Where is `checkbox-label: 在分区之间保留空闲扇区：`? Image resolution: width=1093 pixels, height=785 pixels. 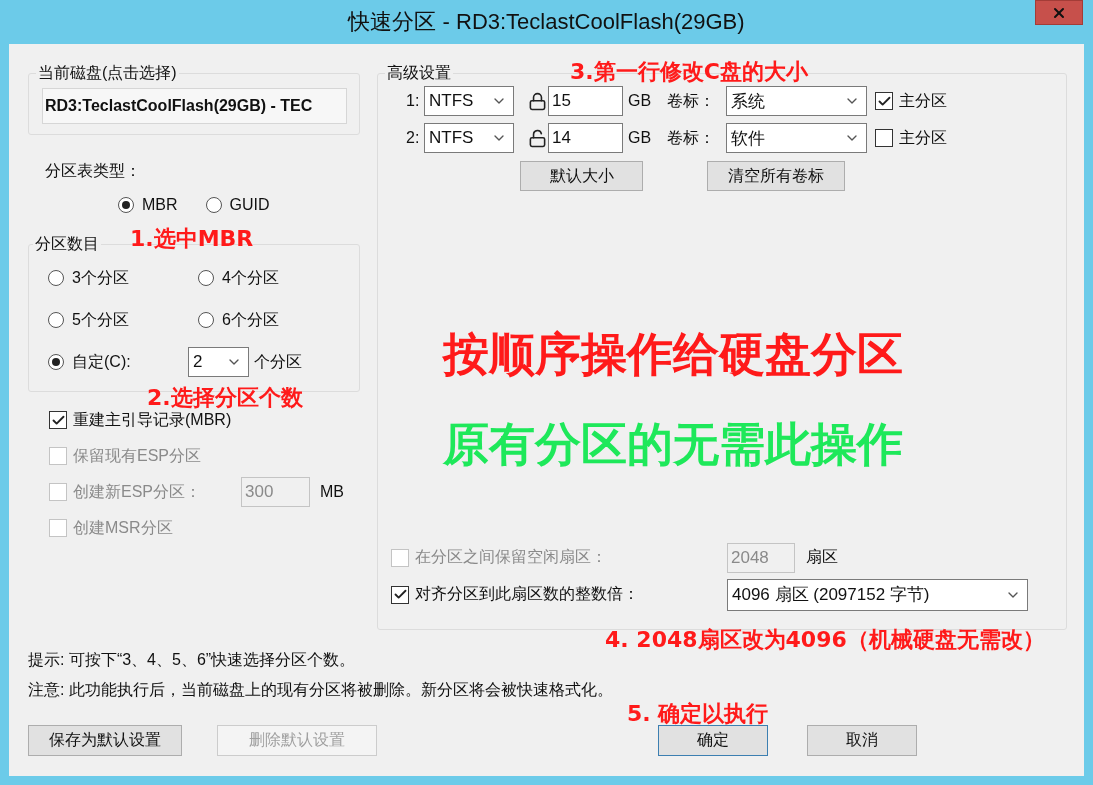
checkbox-label: 在分区之间保留空闲扇区： is located at coordinates (511, 557).